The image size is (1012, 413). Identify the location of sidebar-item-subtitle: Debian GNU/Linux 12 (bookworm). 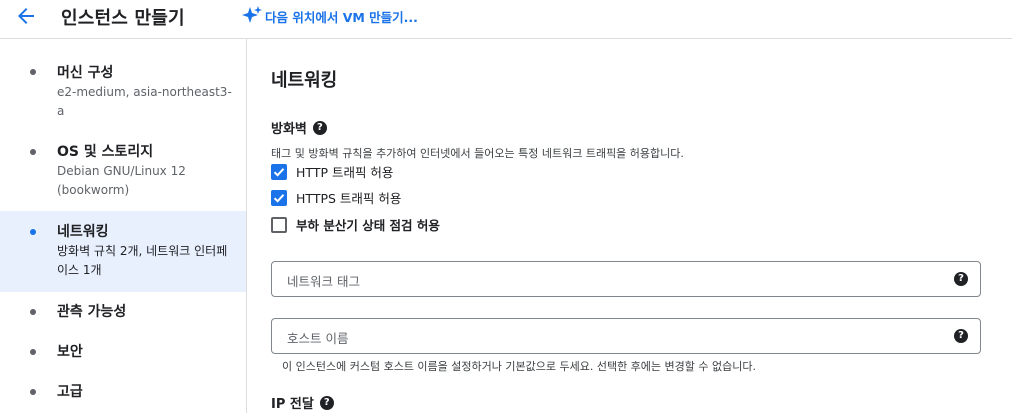
(121, 180).